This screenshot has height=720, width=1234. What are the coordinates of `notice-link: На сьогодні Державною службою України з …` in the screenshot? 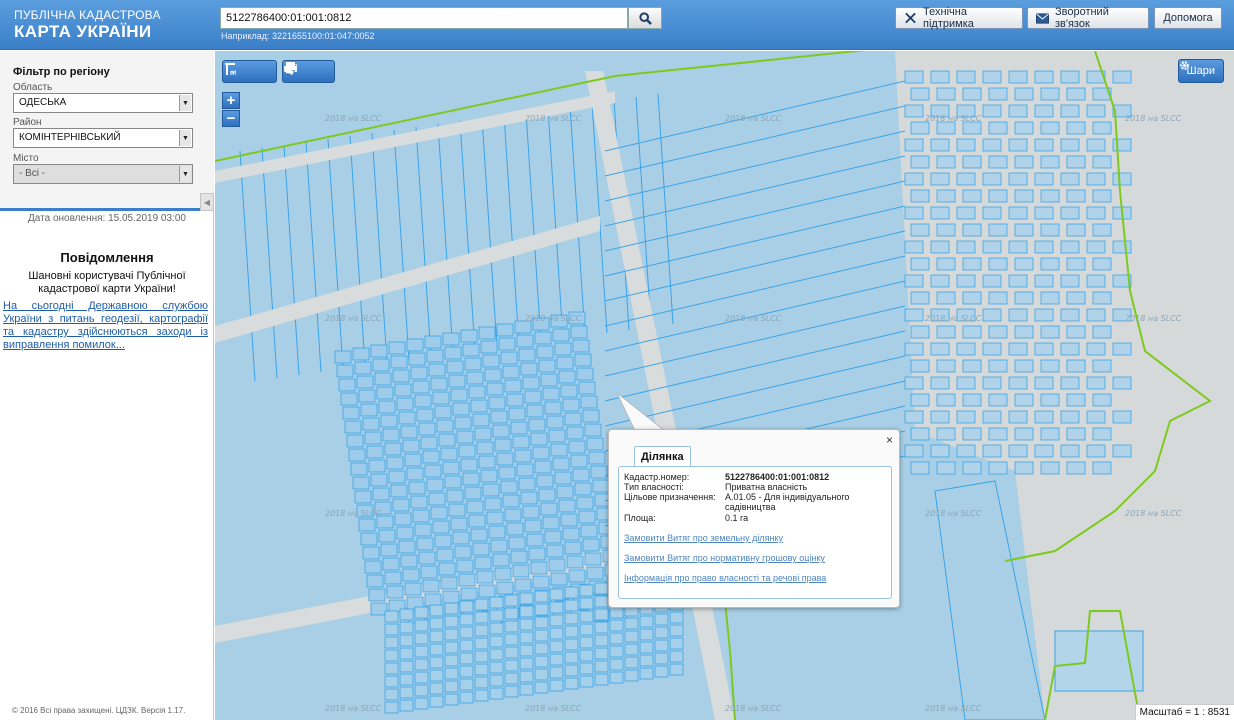 It's located at (105, 326).